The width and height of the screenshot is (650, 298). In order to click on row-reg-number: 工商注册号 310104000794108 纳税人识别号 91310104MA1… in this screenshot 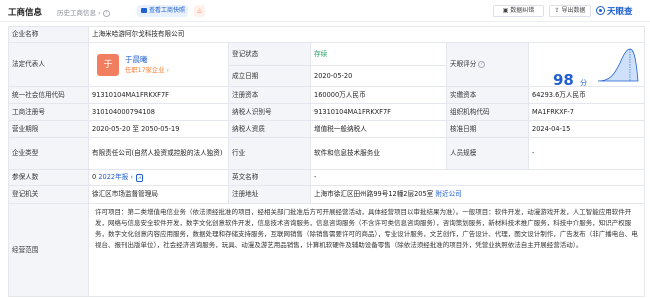, I will do `click(326, 111)`.